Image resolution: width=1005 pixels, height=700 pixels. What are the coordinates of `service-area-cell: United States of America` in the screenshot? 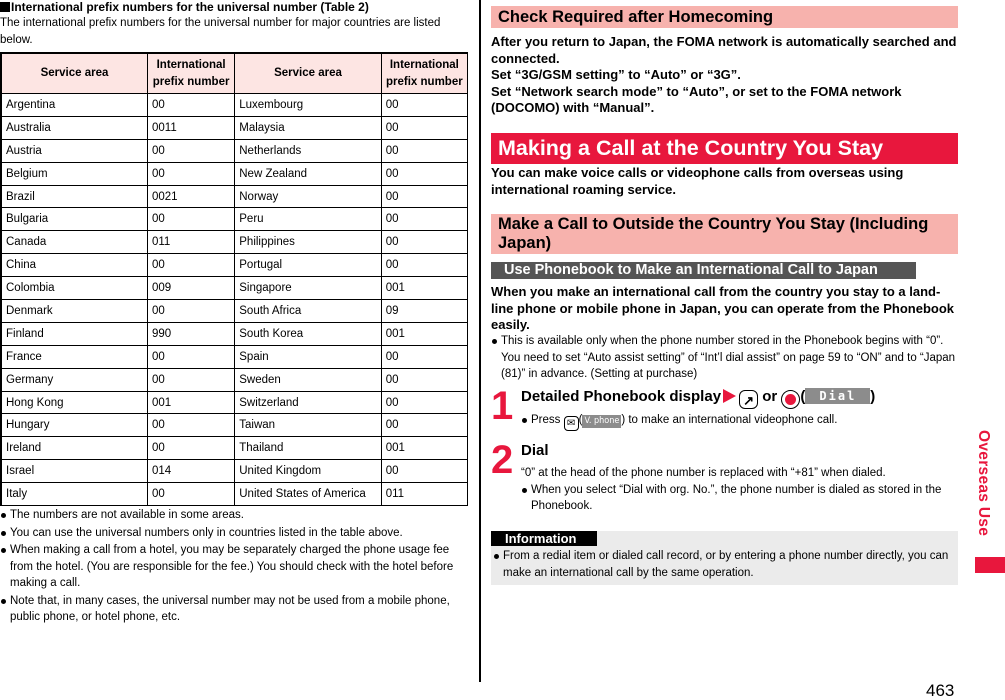 It's located at (308, 494).